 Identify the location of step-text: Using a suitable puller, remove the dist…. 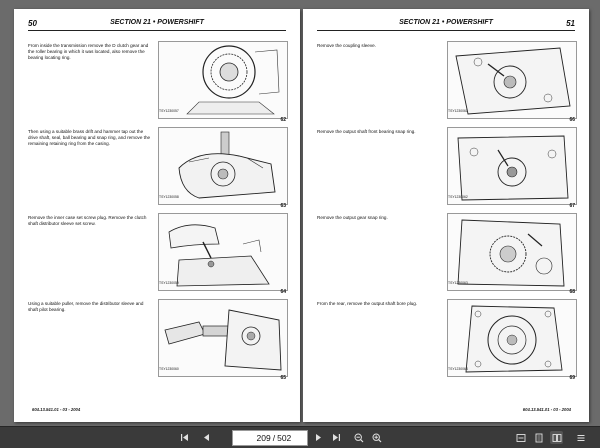
(86, 306).